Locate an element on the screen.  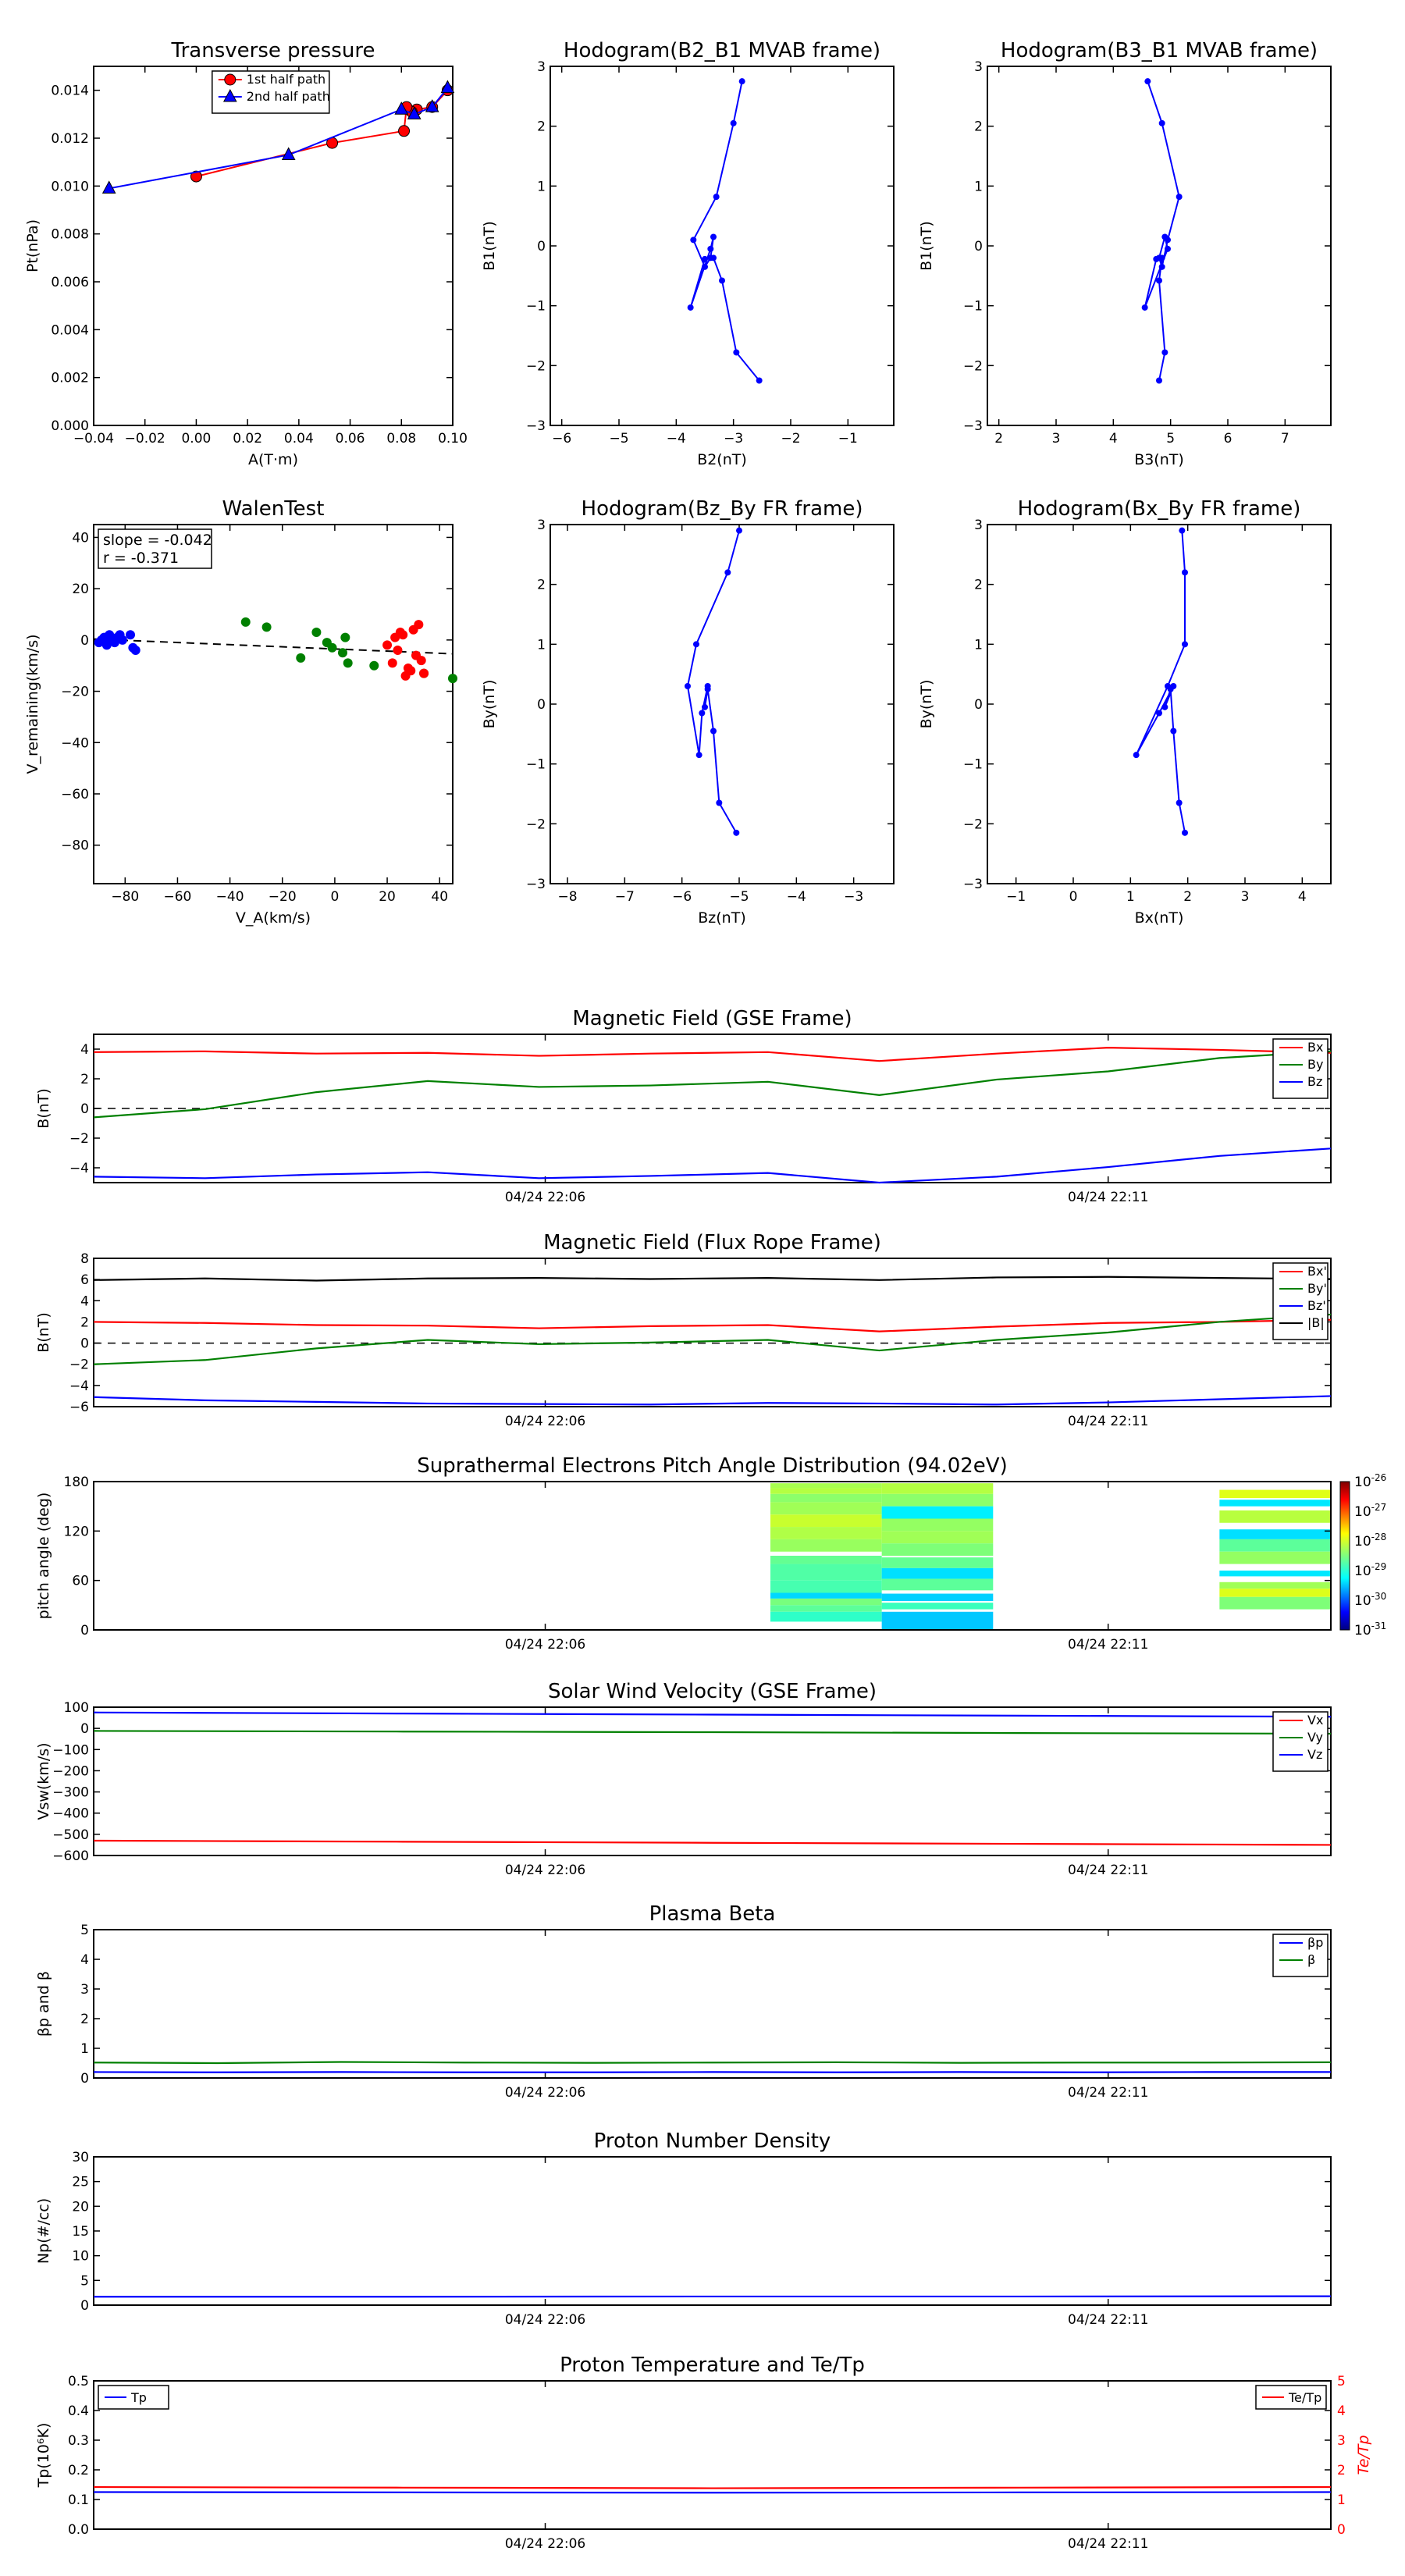
x-tick-label: −0.02 is located at coordinates (145, 439).